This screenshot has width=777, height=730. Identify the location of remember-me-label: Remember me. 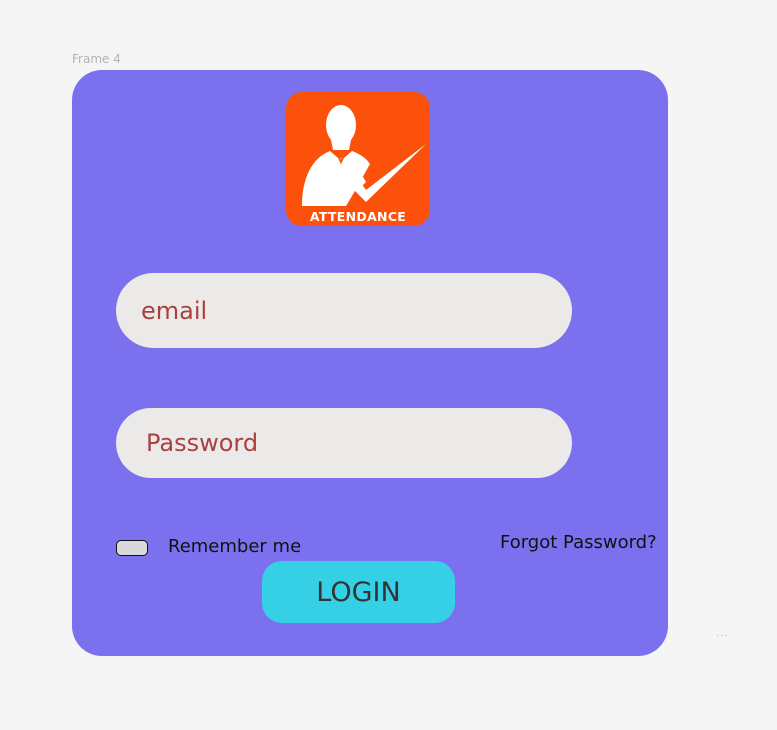
(235, 546).